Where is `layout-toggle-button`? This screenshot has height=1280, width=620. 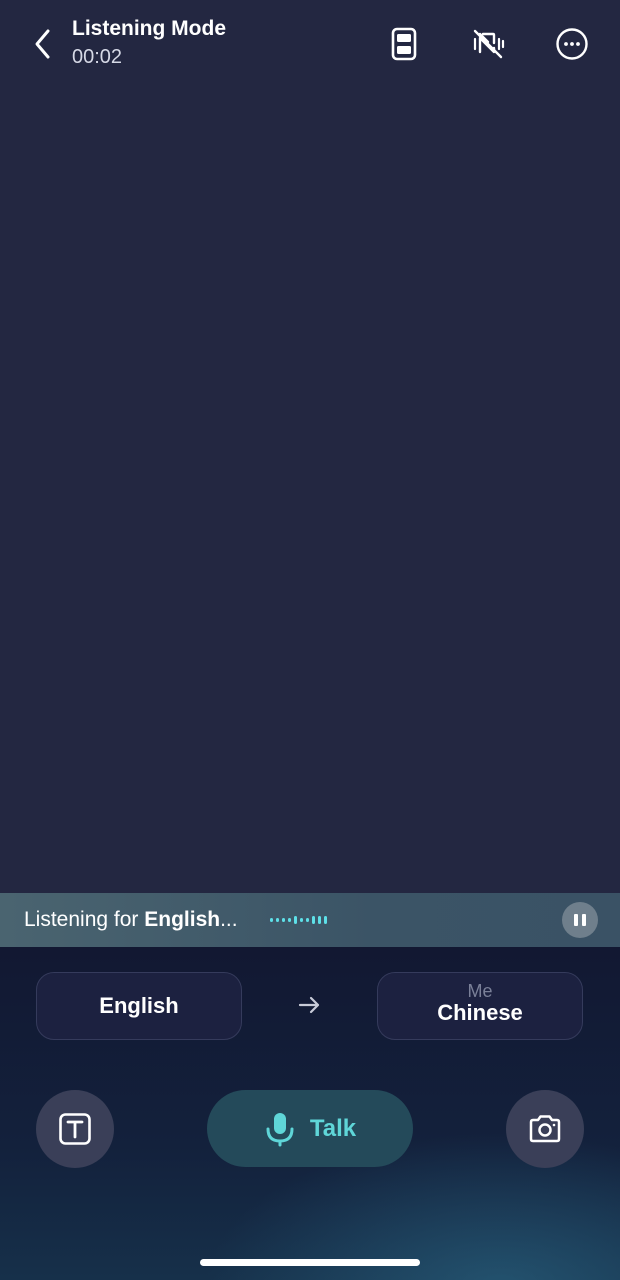
layout-toggle-button is located at coordinates (404, 44).